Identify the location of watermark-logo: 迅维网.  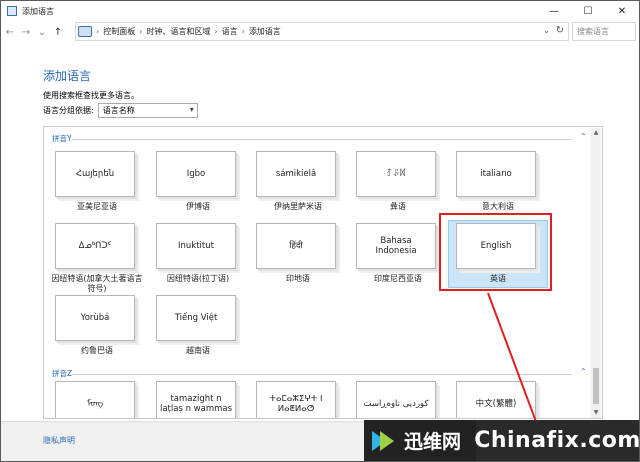
(420, 440).